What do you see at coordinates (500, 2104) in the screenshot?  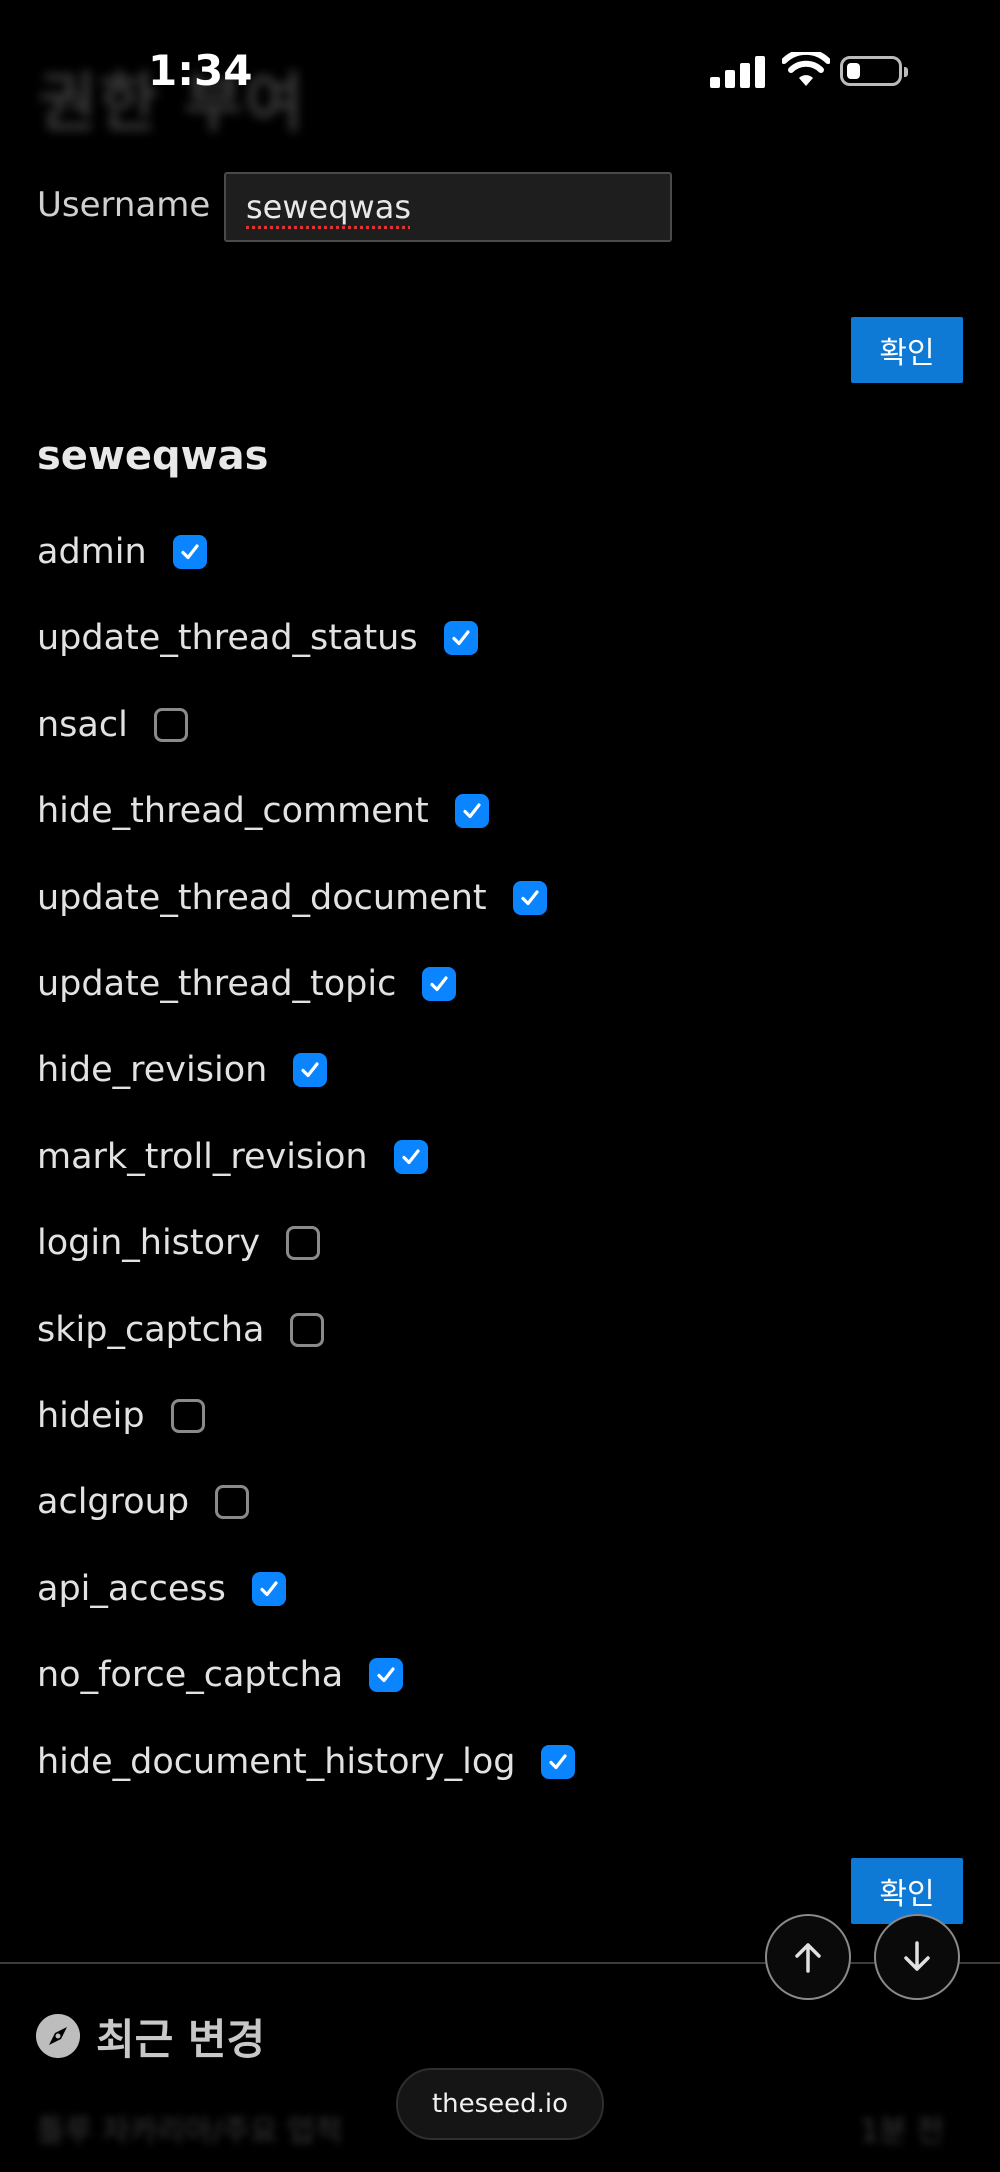 I see `browser-url-pill: theseed.io` at bounding box center [500, 2104].